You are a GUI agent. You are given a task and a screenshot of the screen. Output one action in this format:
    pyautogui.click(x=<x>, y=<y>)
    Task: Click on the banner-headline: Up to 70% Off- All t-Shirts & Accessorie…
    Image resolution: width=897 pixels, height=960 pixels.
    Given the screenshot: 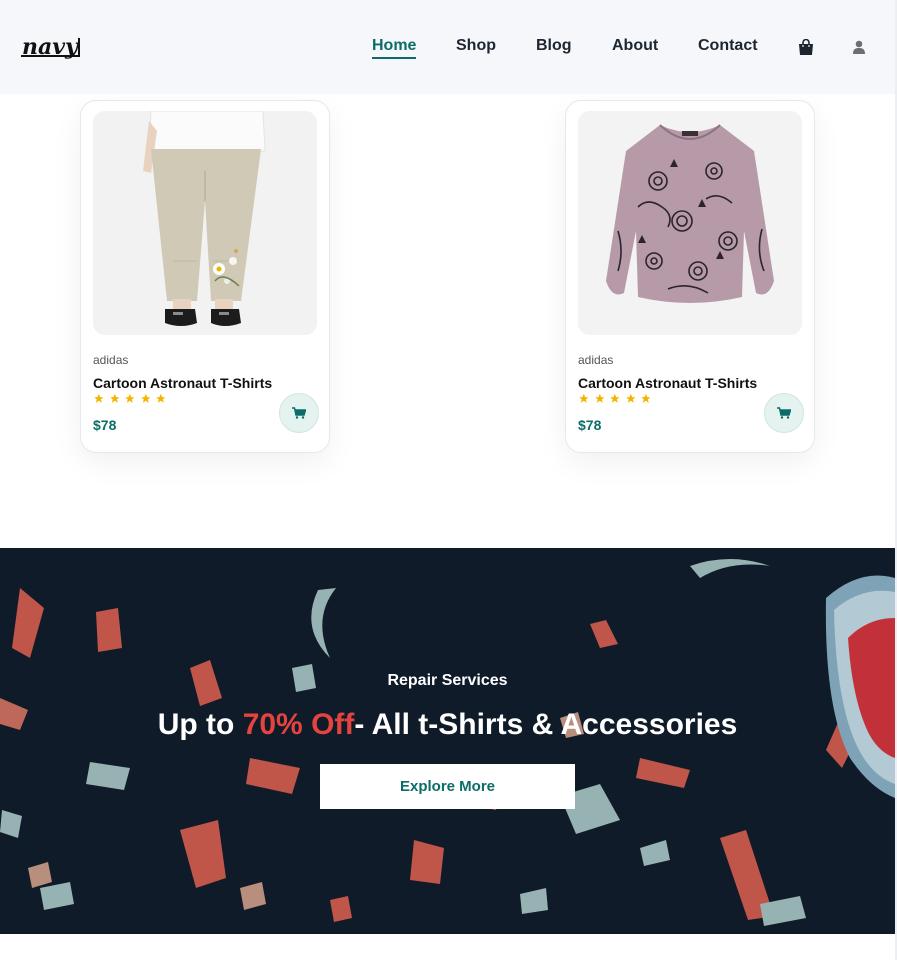 What is the action you would take?
    pyautogui.click(x=447, y=725)
    